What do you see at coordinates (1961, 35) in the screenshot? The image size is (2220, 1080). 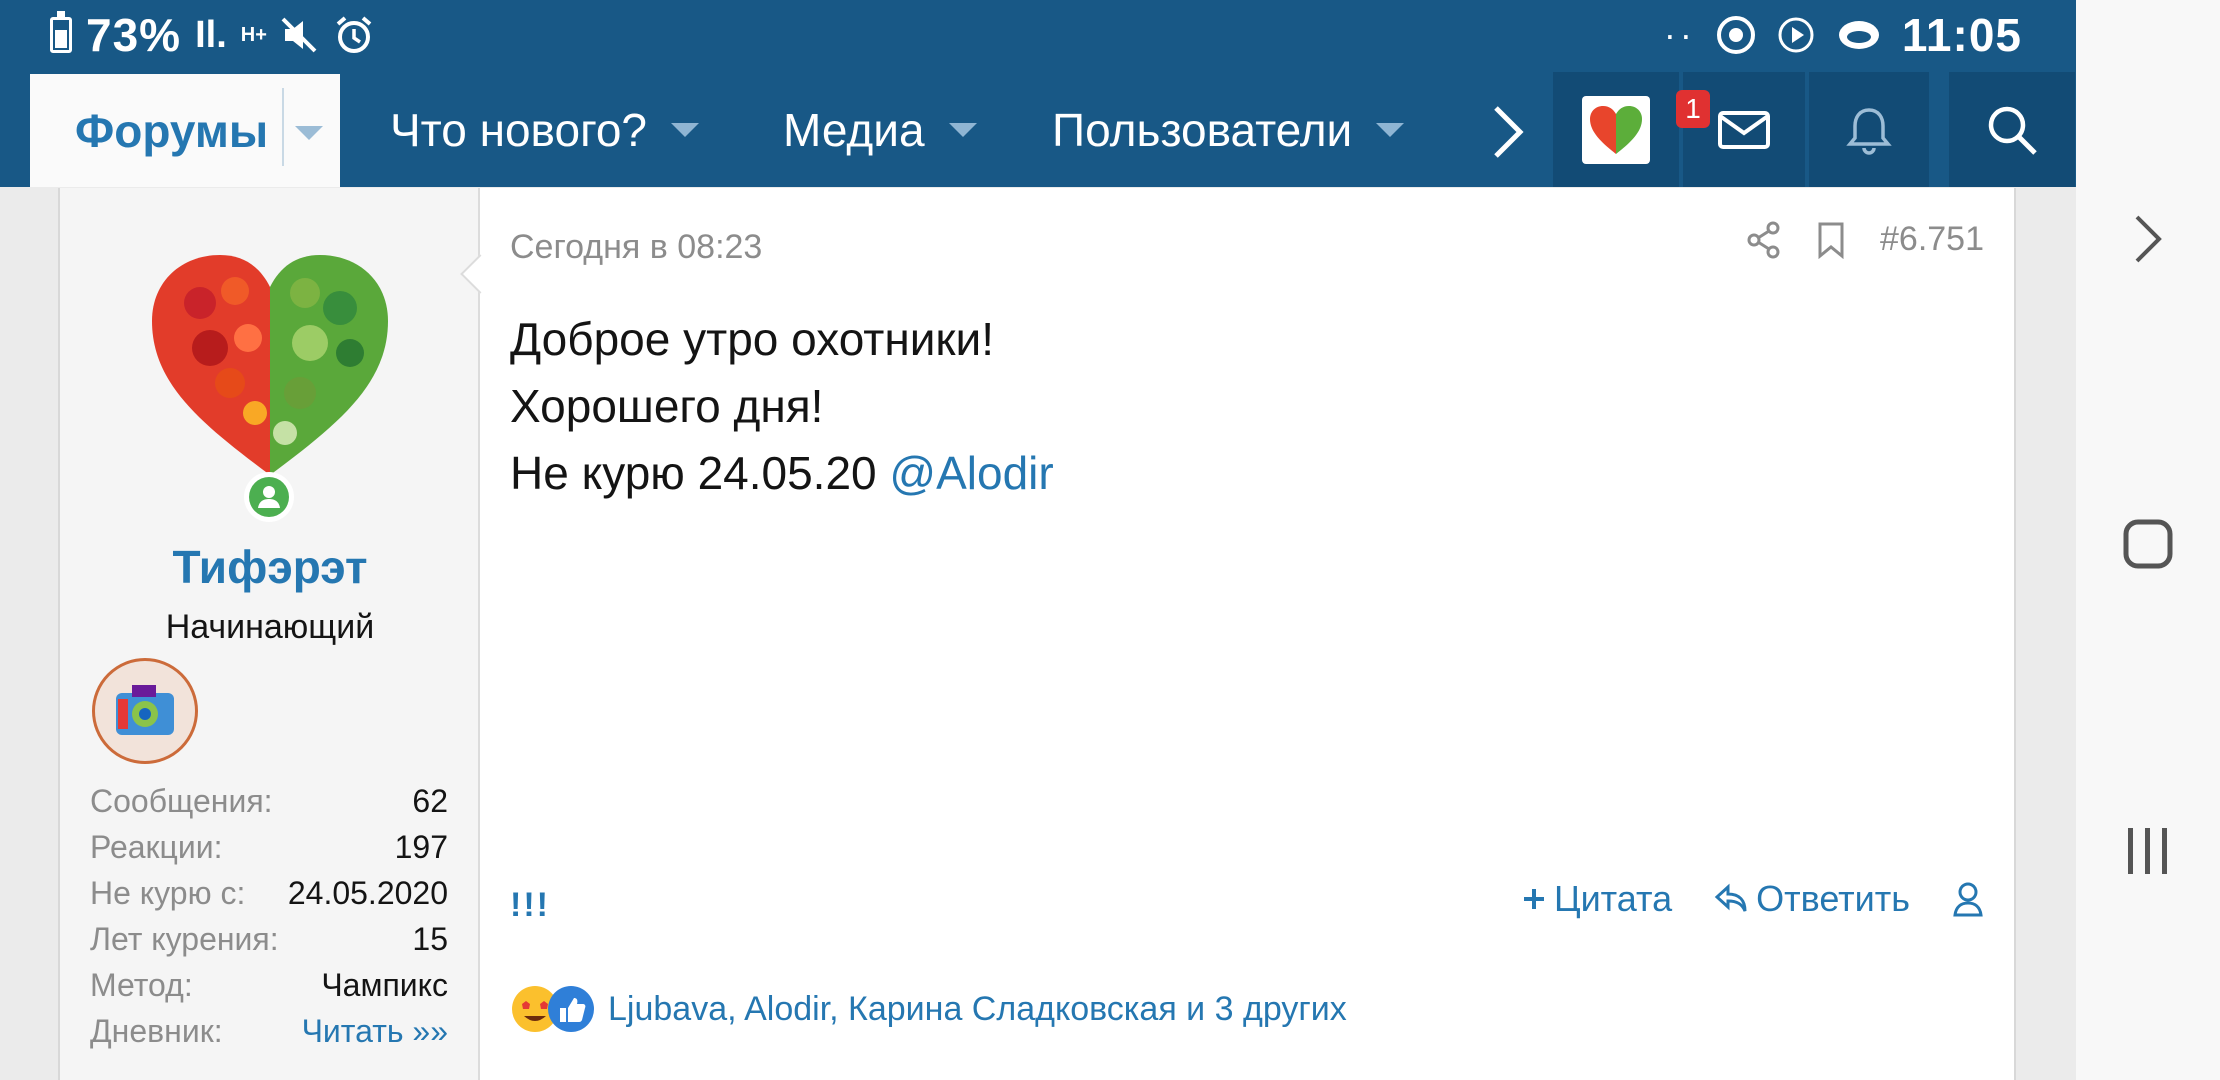 I see `clock: 11:05` at bounding box center [1961, 35].